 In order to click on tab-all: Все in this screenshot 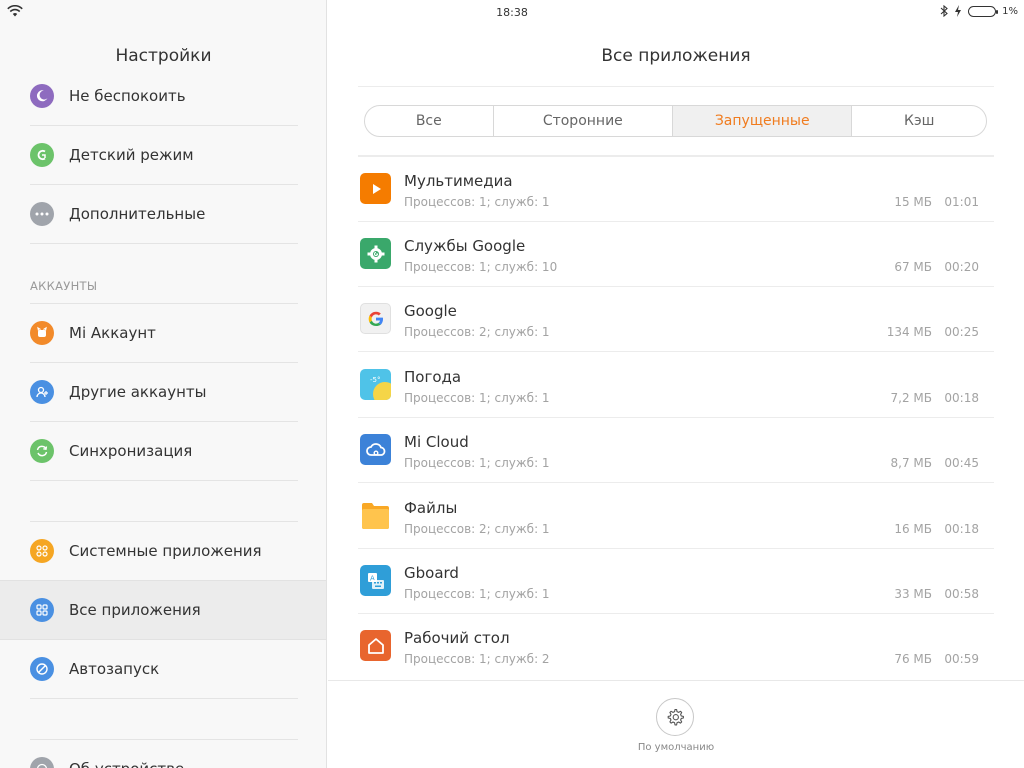, I will do `click(429, 121)`.